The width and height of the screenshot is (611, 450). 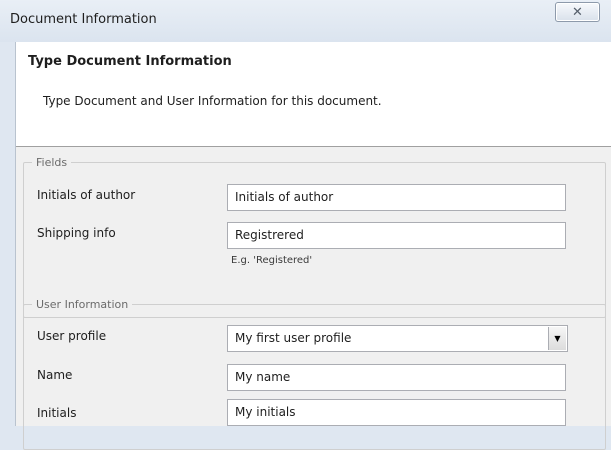 I want to click on user-profile-value: My first user profile, so click(x=293, y=338).